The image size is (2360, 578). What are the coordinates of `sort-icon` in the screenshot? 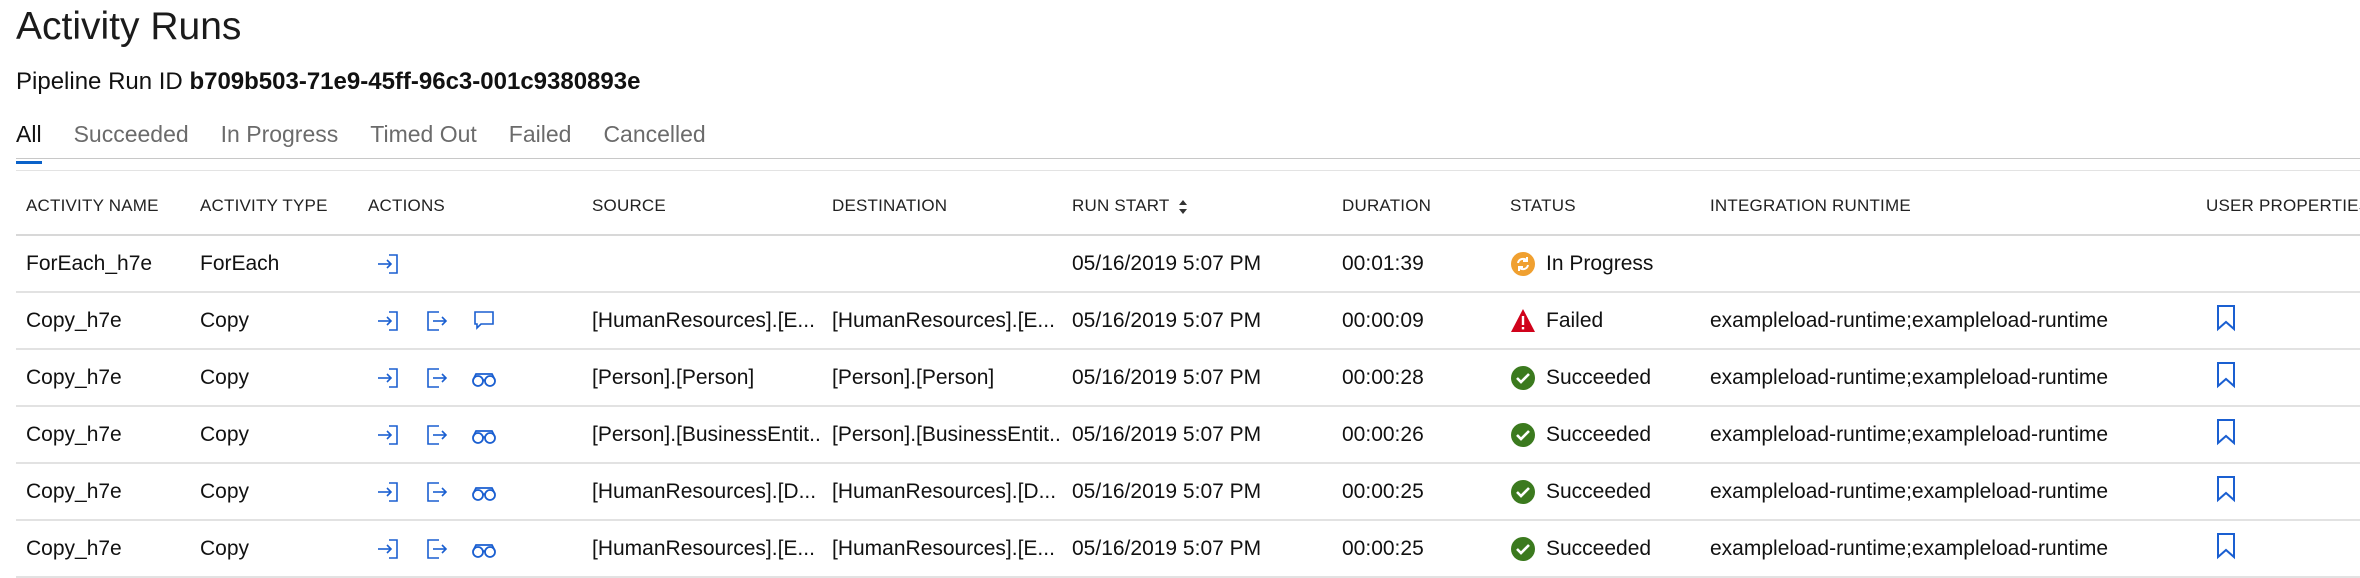 It's located at (1183, 207).